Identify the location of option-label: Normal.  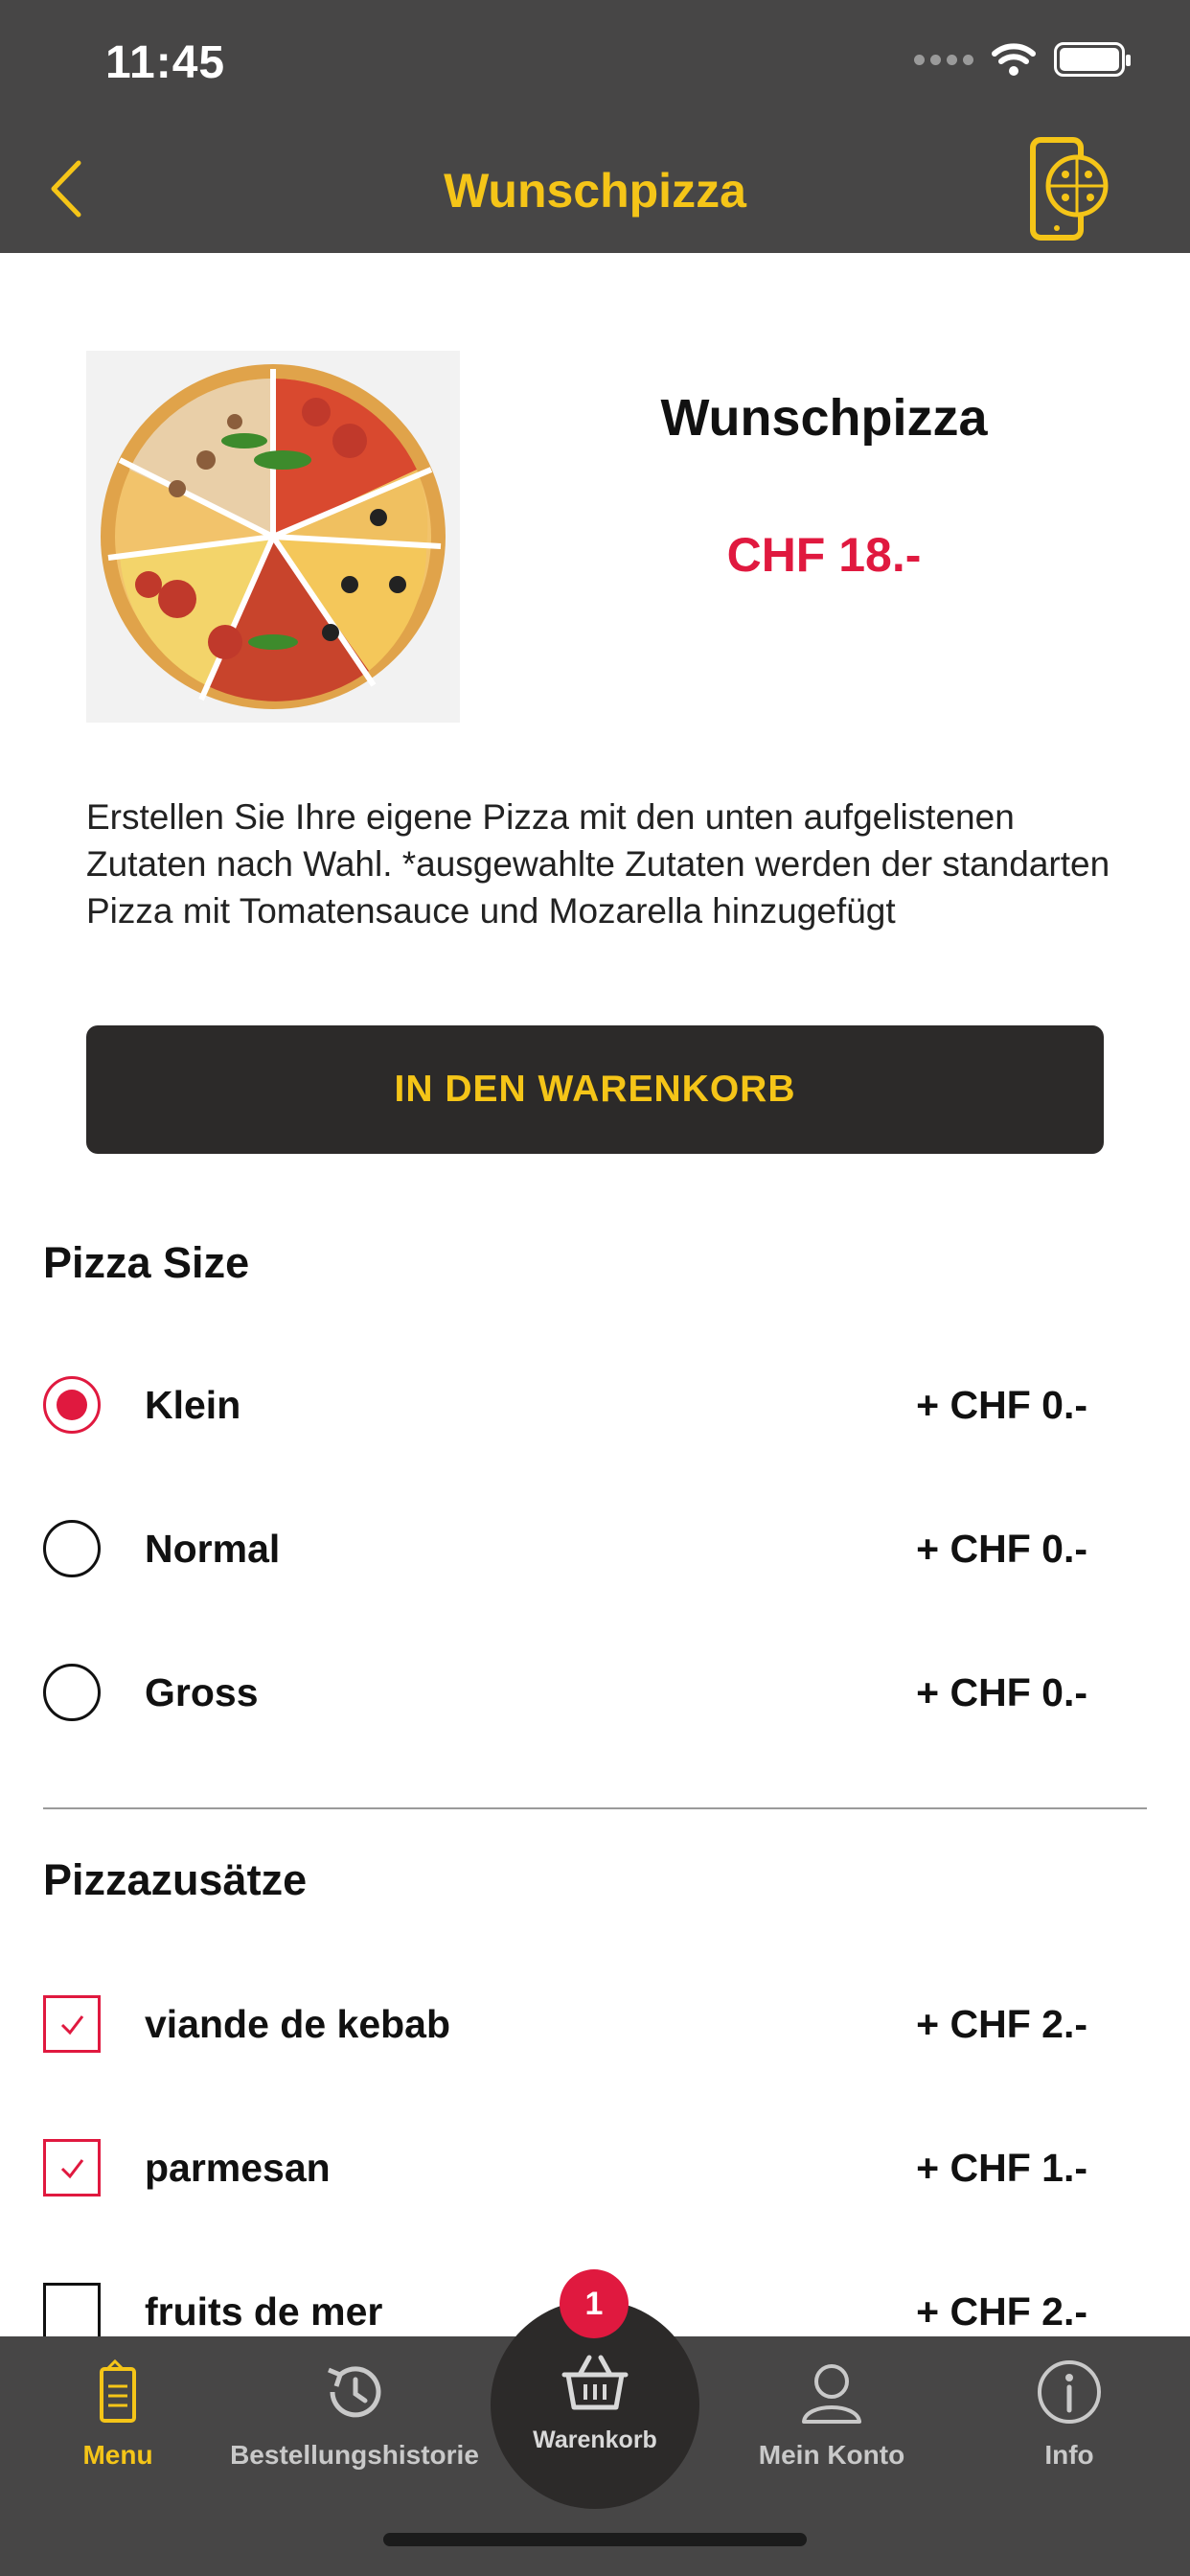
(213, 1548).